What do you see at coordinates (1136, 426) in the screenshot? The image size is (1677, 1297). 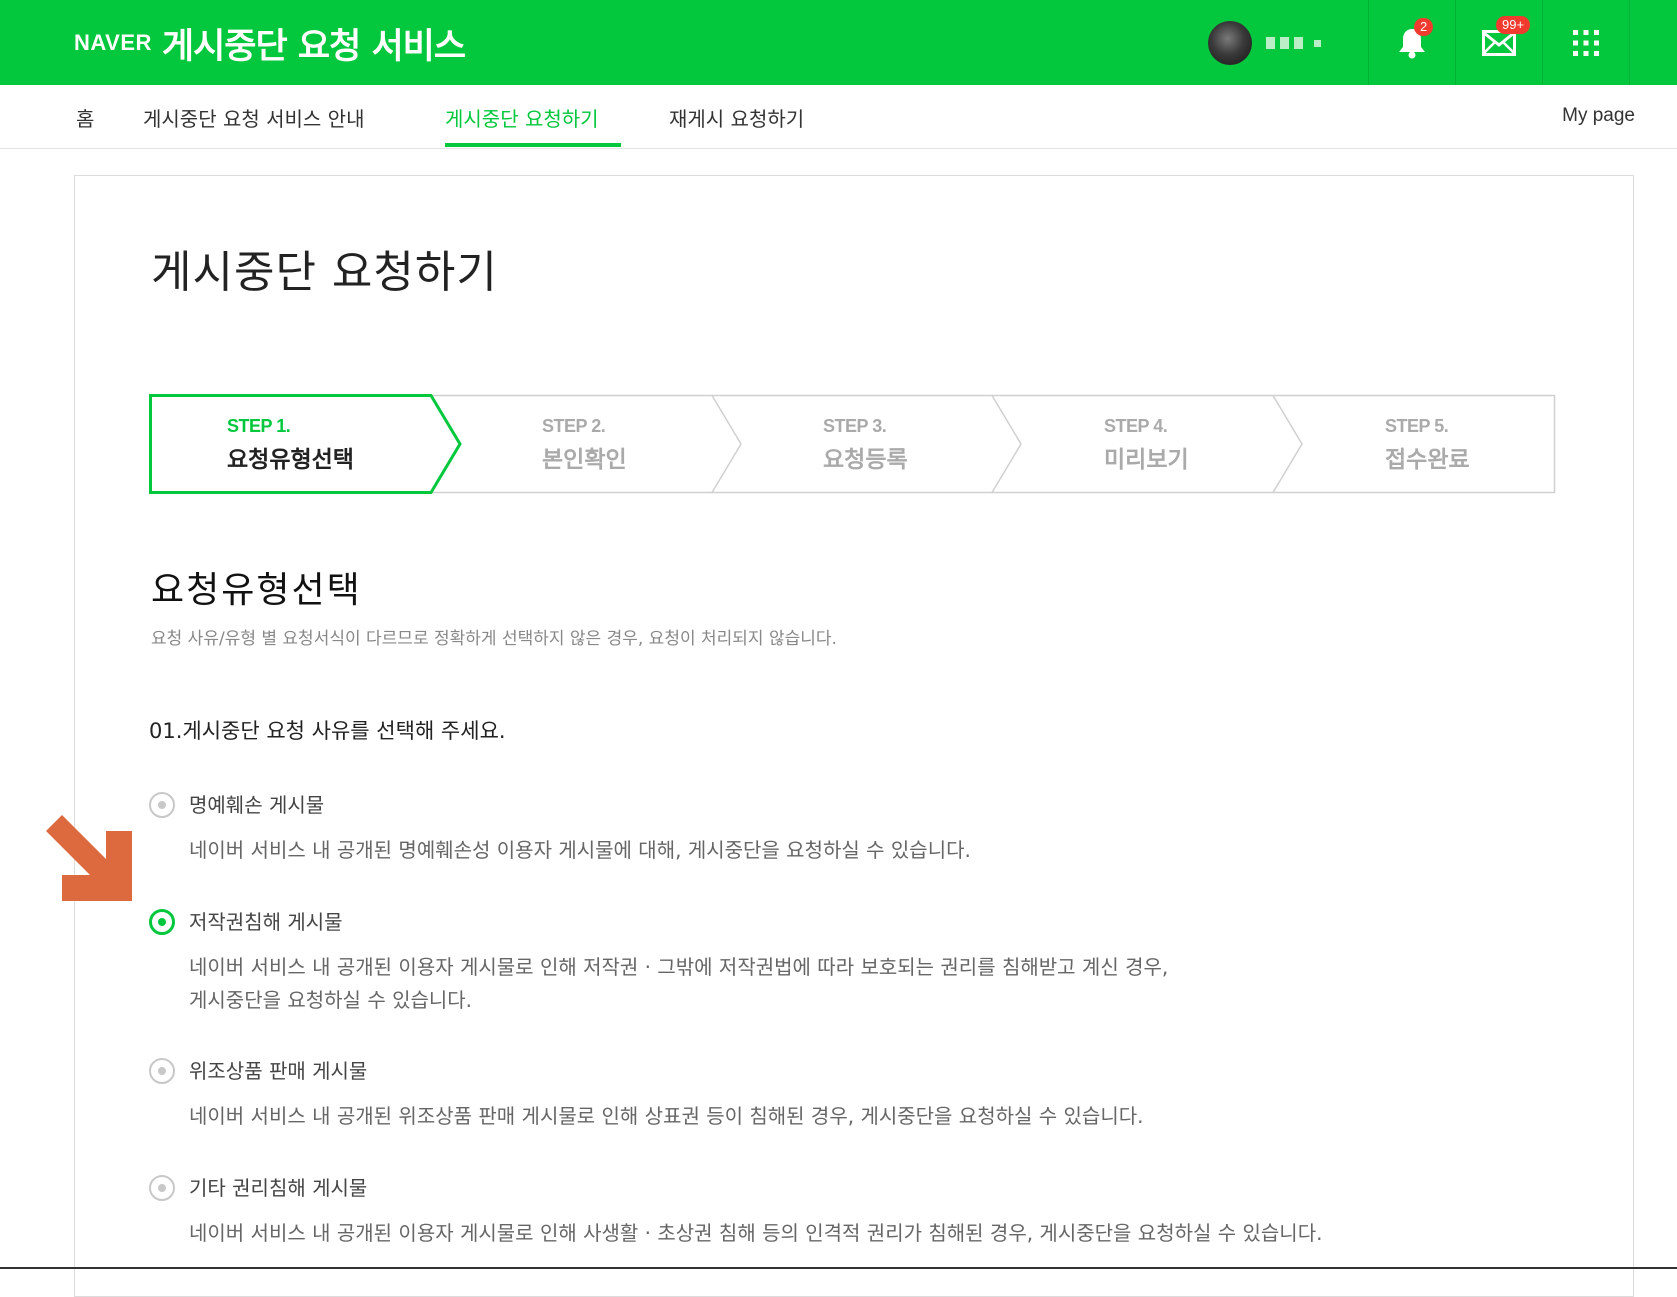 I see `step-4-number: STEP 4.` at bounding box center [1136, 426].